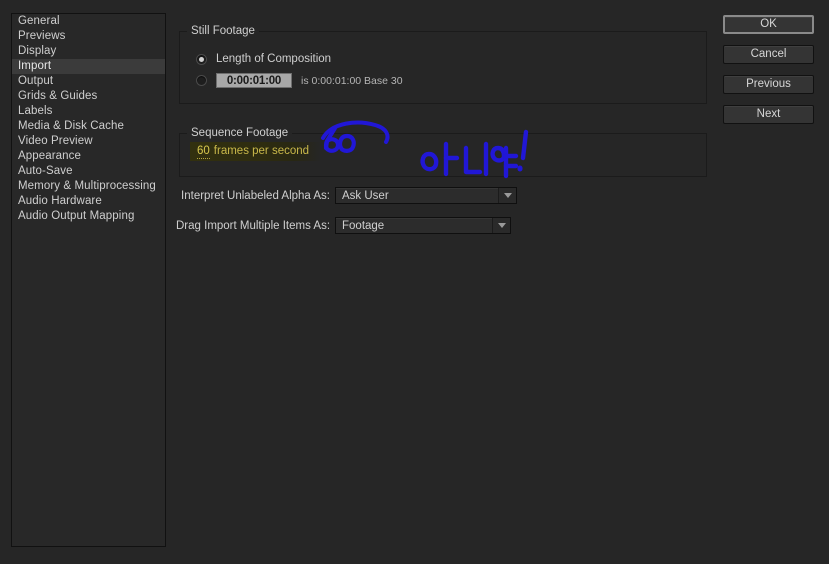 This screenshot has height=564, width=829. I want to click on sidebar-item-memory-multiprocessing: Memory & Multiprocessing, so click(88, 186).